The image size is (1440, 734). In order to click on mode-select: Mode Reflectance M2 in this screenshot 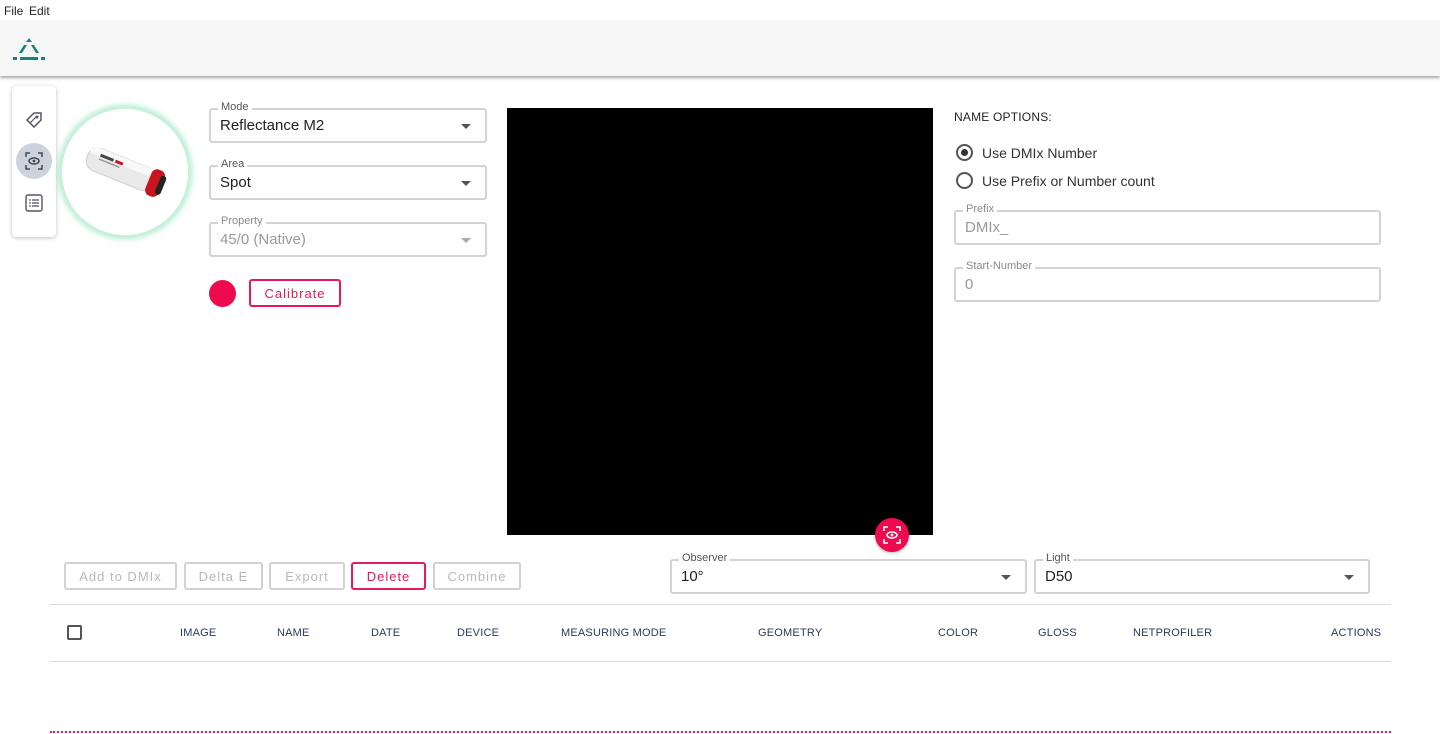, I will do `click(348, 122)`.